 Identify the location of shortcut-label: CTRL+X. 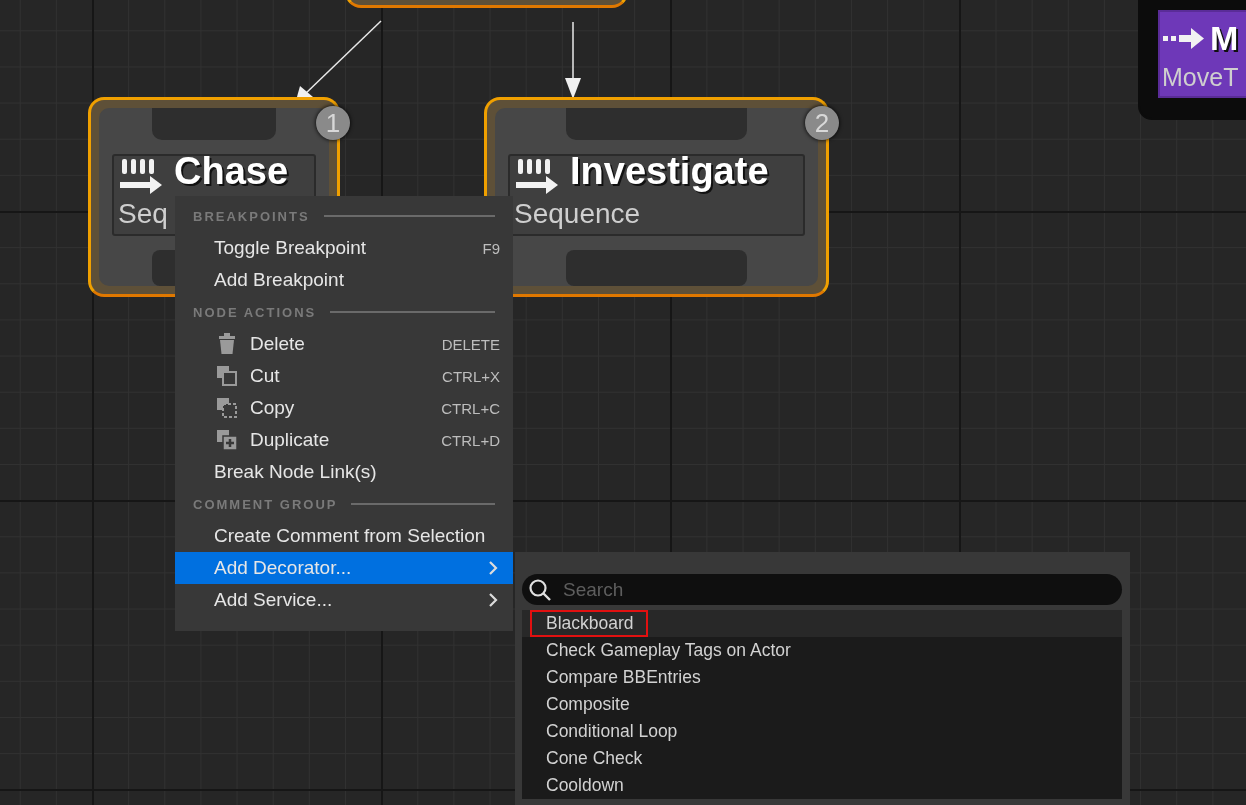
(471, 376).